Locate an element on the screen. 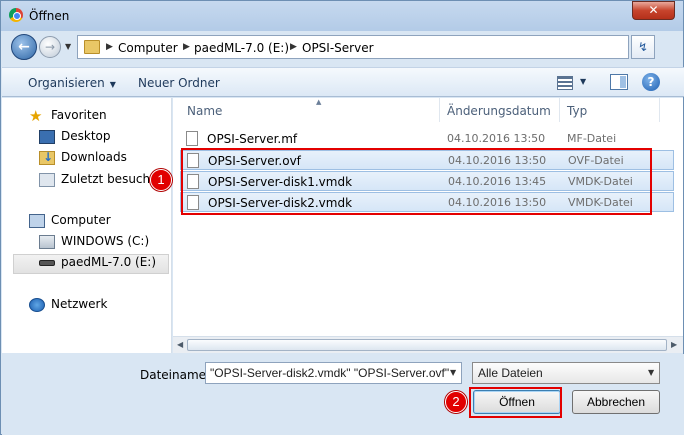 The image size is (684, 435). horizontal-scrollbar: ◀ ▶ is located at coordinates (428, 344).